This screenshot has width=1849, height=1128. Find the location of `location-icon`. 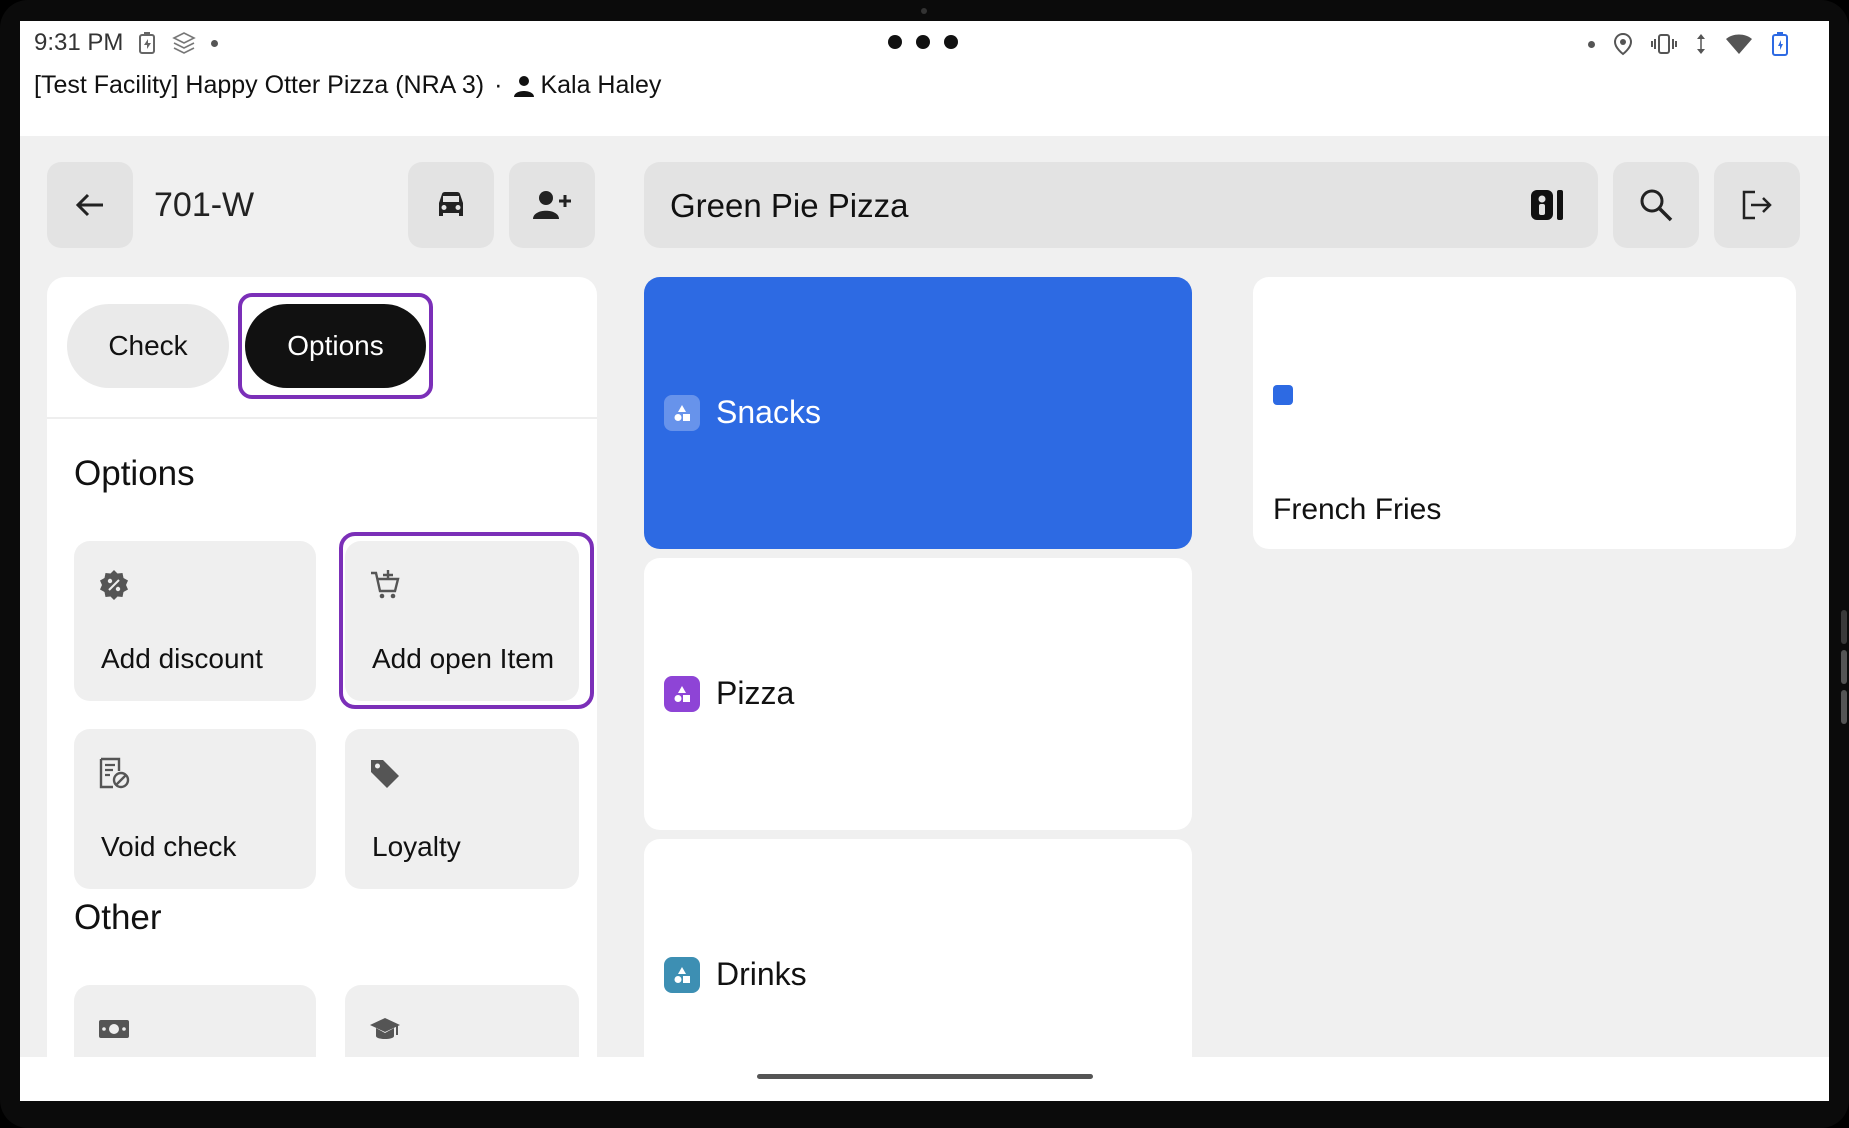

location-icon is located at coordinates (1623, 44).